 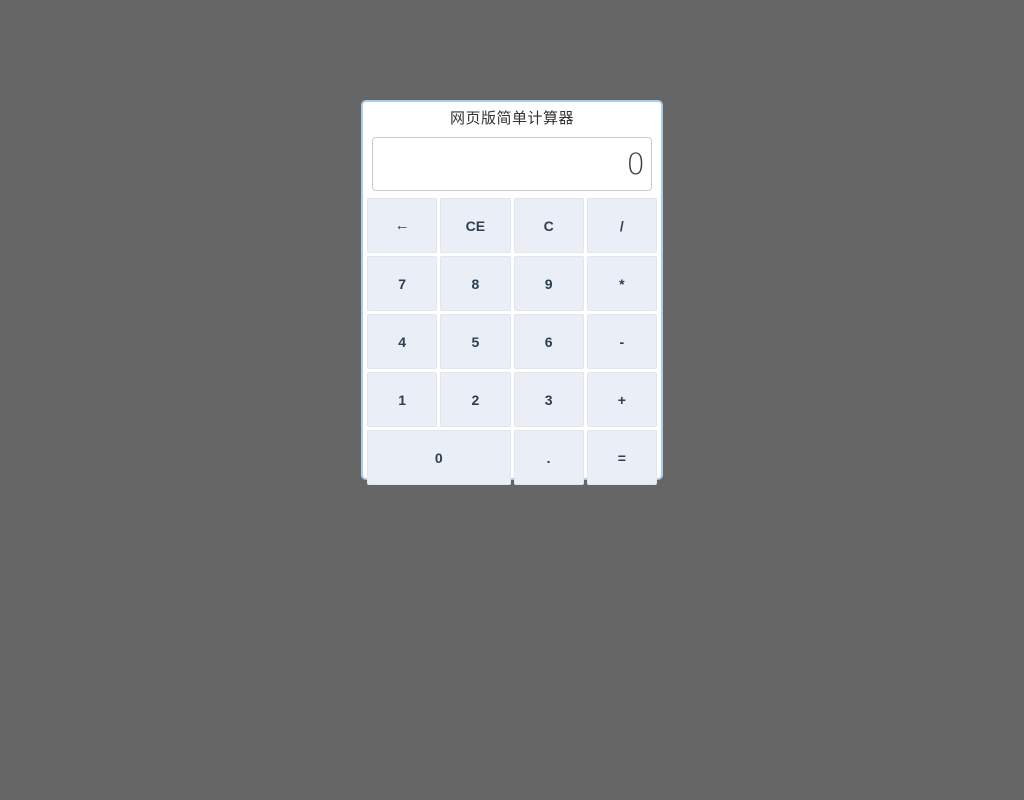 What do you see at coordinates (475, 399) in the screenshot?
I see `digit-2-key: 2` at bounding box center [475, 399].